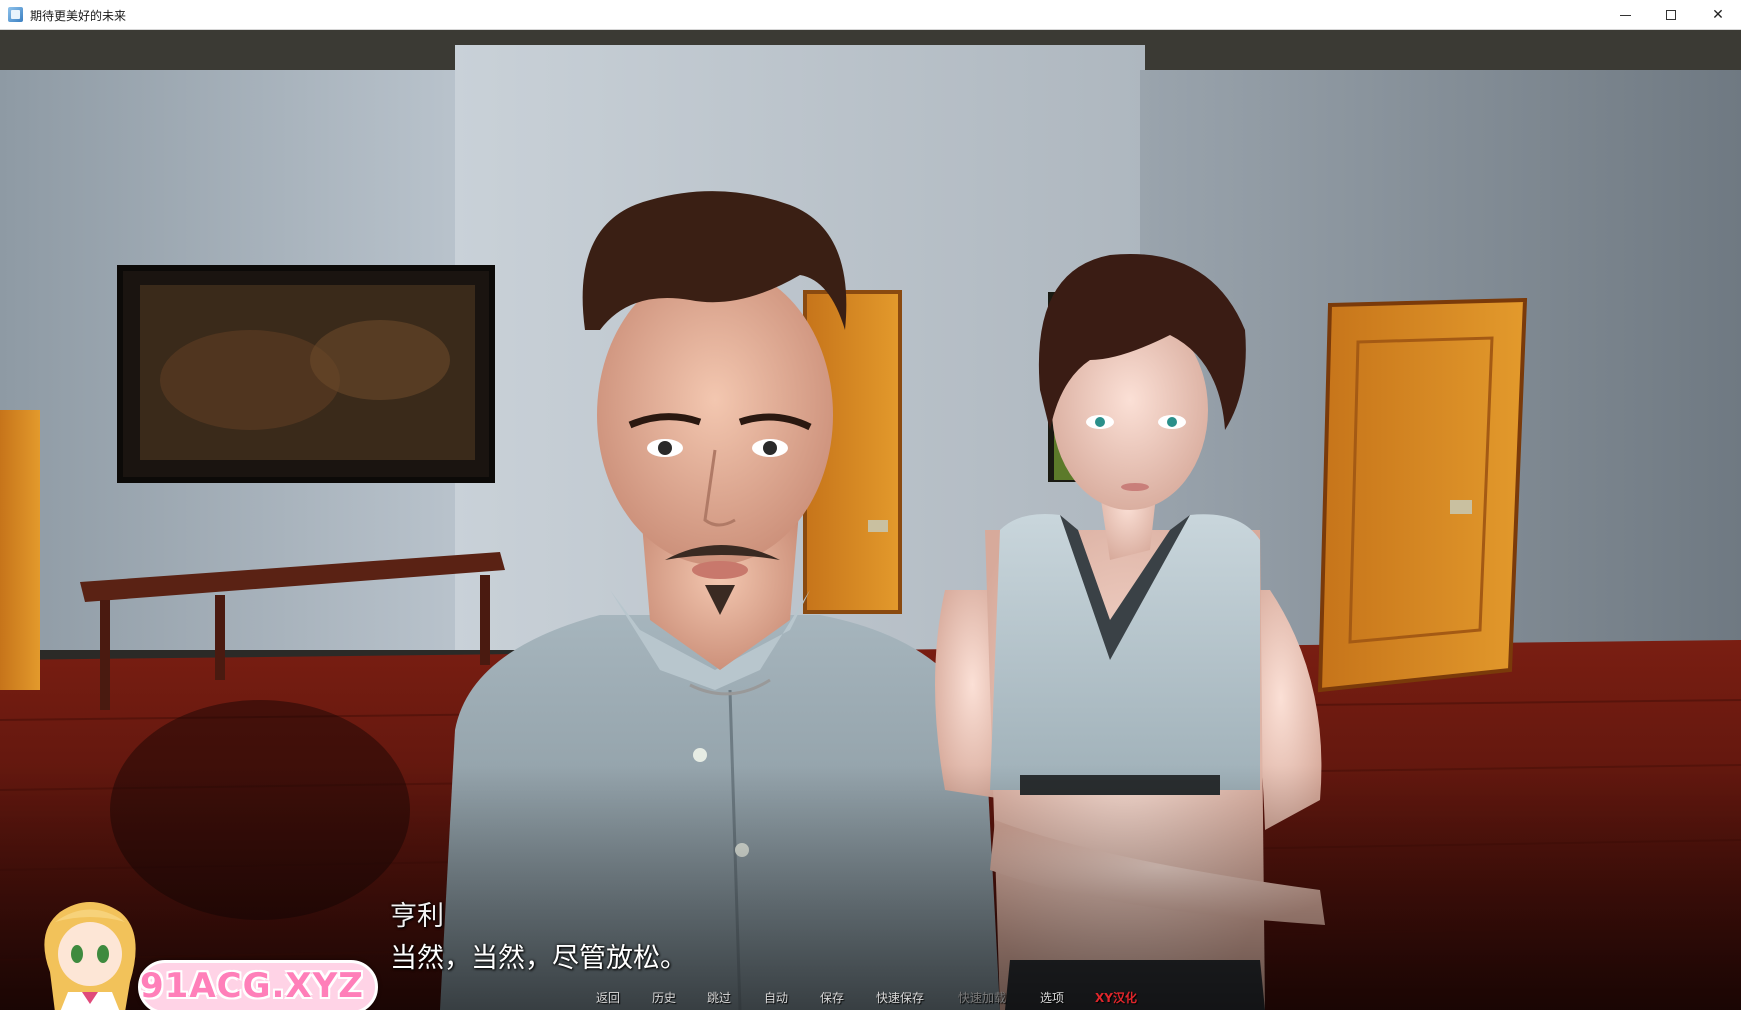  Describe the element at coordinates (15, 14) in the screenshot. I see `app-icon` at that location.